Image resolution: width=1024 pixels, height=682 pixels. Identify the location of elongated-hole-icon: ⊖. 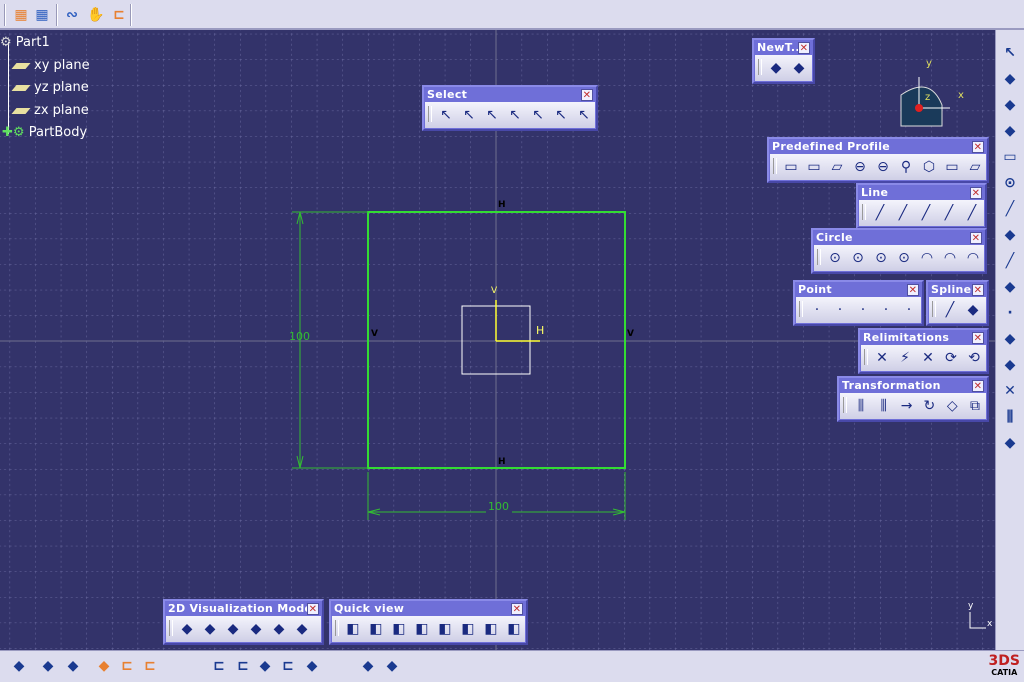
(860, 167).